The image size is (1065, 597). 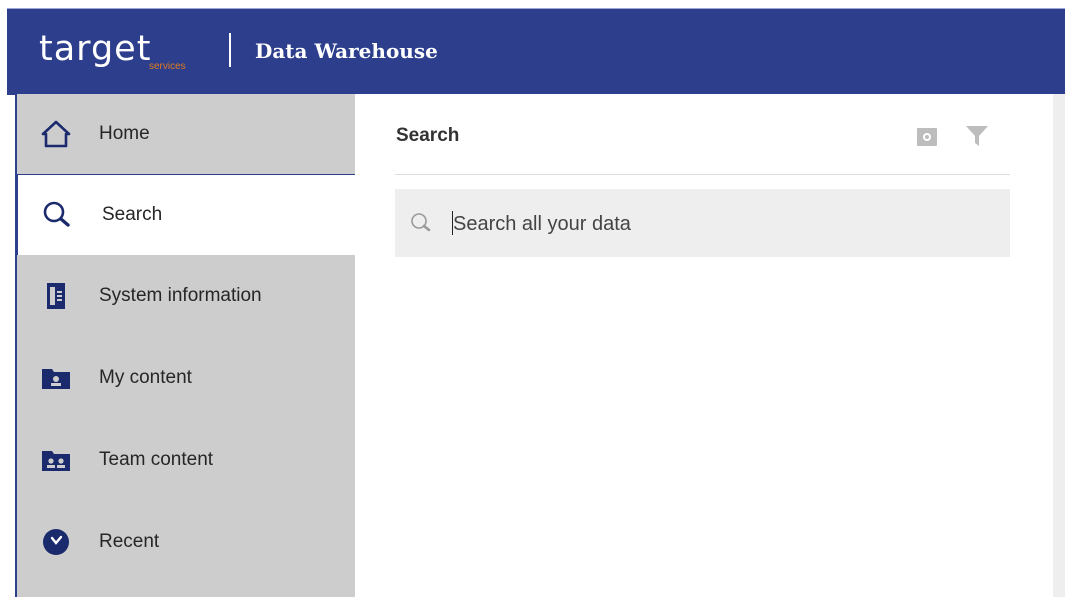 What do you see at coordinates (230, 50) in the screenshot?
I see `logo-divider` at bounding box center [230, 50].